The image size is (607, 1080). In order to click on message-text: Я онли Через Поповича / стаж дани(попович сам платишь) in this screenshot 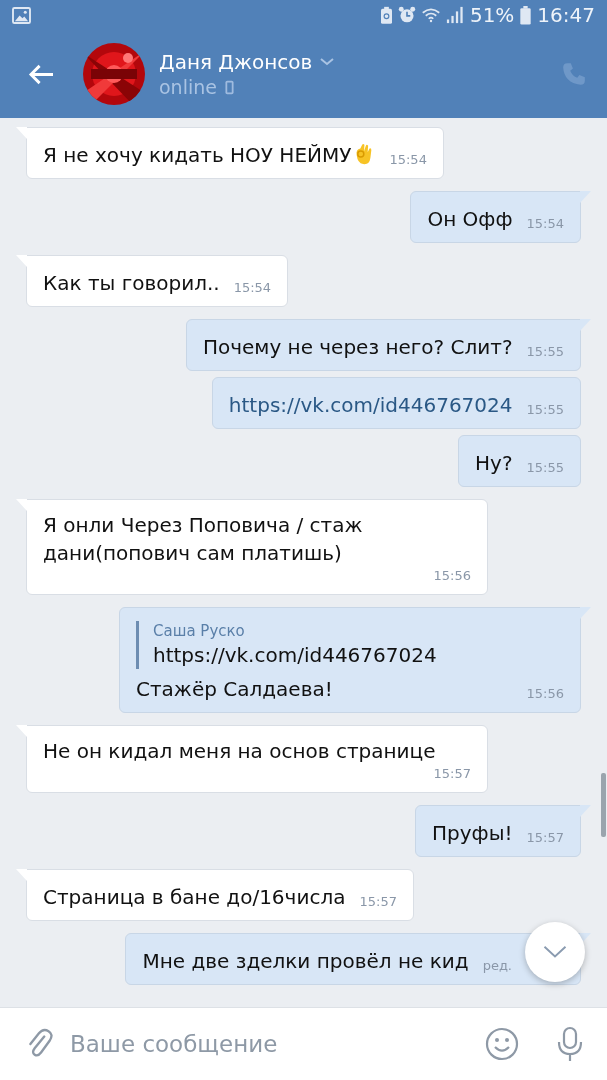, I will do `click(203, 539)`.